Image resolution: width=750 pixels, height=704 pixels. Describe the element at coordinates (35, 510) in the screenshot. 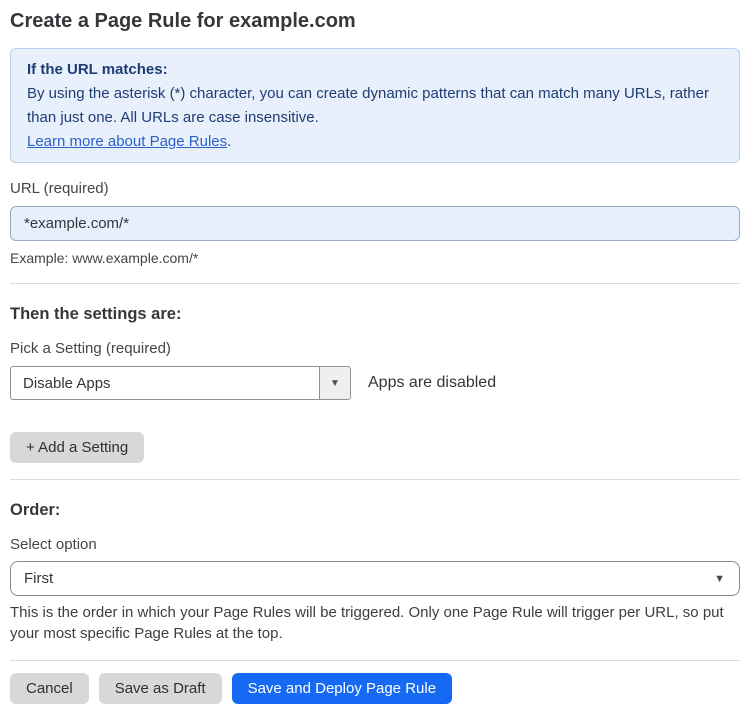

I see `order-section-heading: Order:` at that location.